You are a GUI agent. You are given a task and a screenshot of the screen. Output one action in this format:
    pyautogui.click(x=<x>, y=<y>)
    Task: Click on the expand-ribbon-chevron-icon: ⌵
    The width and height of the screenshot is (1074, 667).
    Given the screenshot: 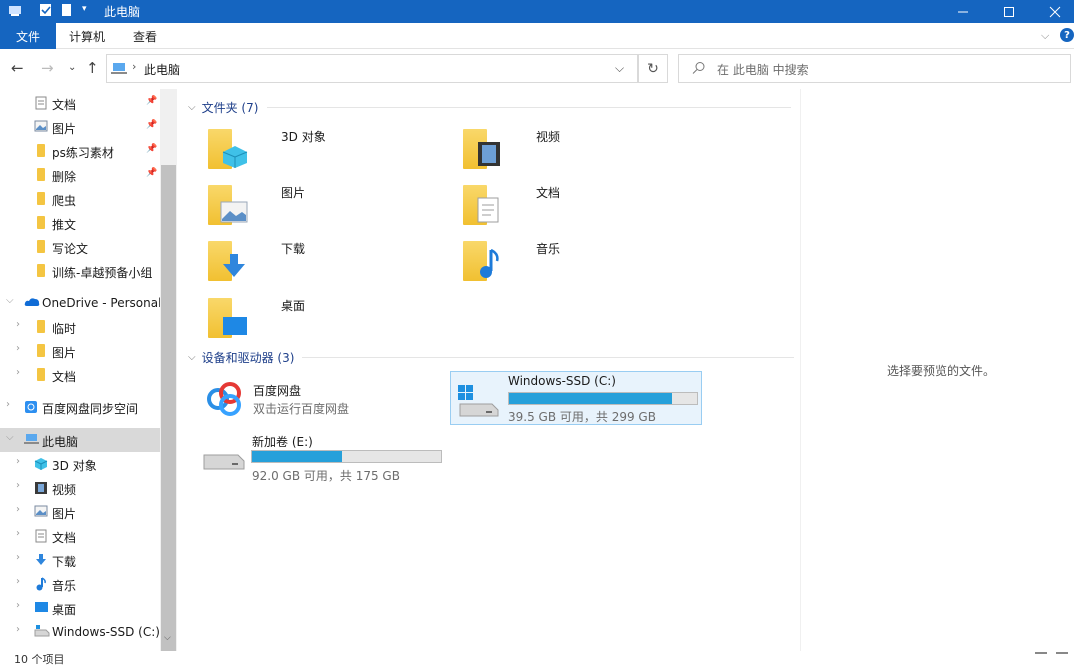 What is the action you would take?
    pyautogui.click(x=1045, y=36)
    